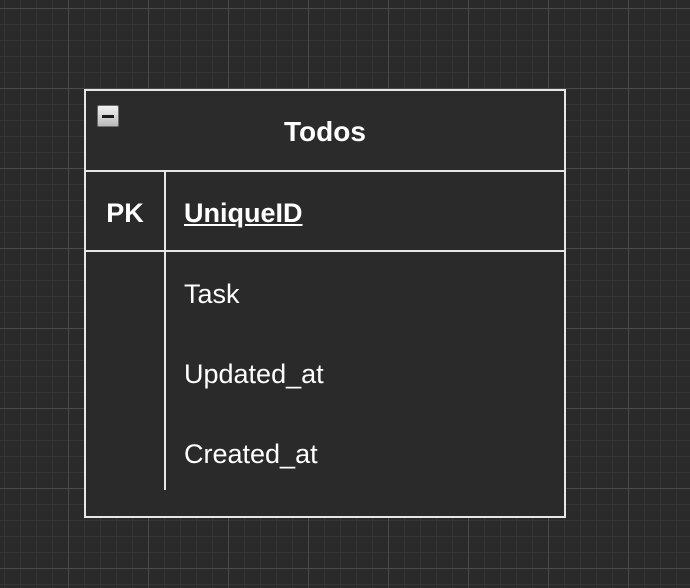 Image resolution: width=690 pixels, height=588 pixels. Describe the element at coordinates (325, 212) in the screenshot. I see `primary-key-row: PK UniqueID` at that location.